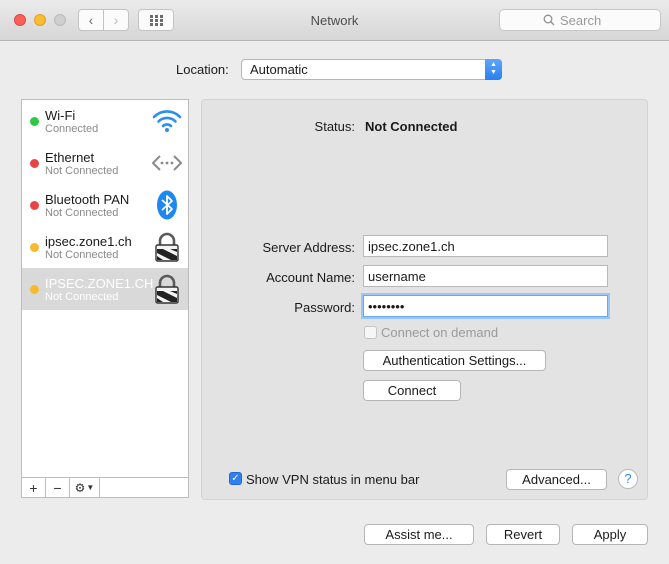 Image resolution: width=669 pixels, height=564 pixels. What do you see at coordinates (371, 69) in the screenshot?
I see `location-select: Automatic ▲ ▼` at bounding box center [371, 69].